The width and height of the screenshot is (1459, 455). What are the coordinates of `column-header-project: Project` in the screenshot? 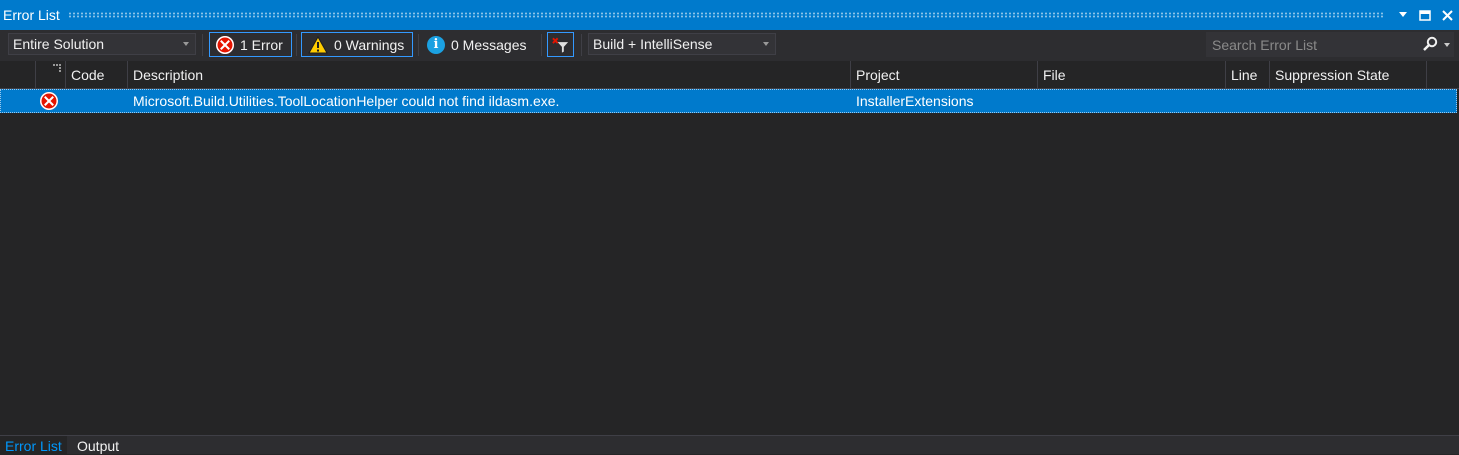 It's located at (944, 75).